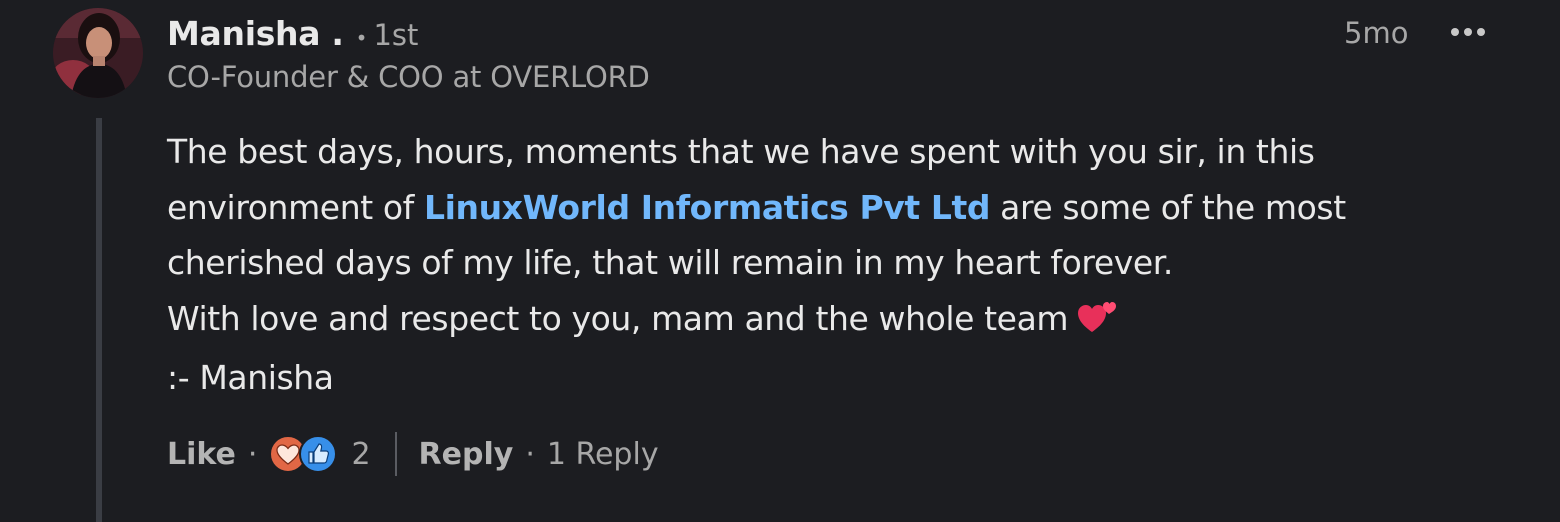  What do you see at coordinates (396, 35) in the screenshot?
I see `connection-degree: 1st` at bounding box center [396, 35].